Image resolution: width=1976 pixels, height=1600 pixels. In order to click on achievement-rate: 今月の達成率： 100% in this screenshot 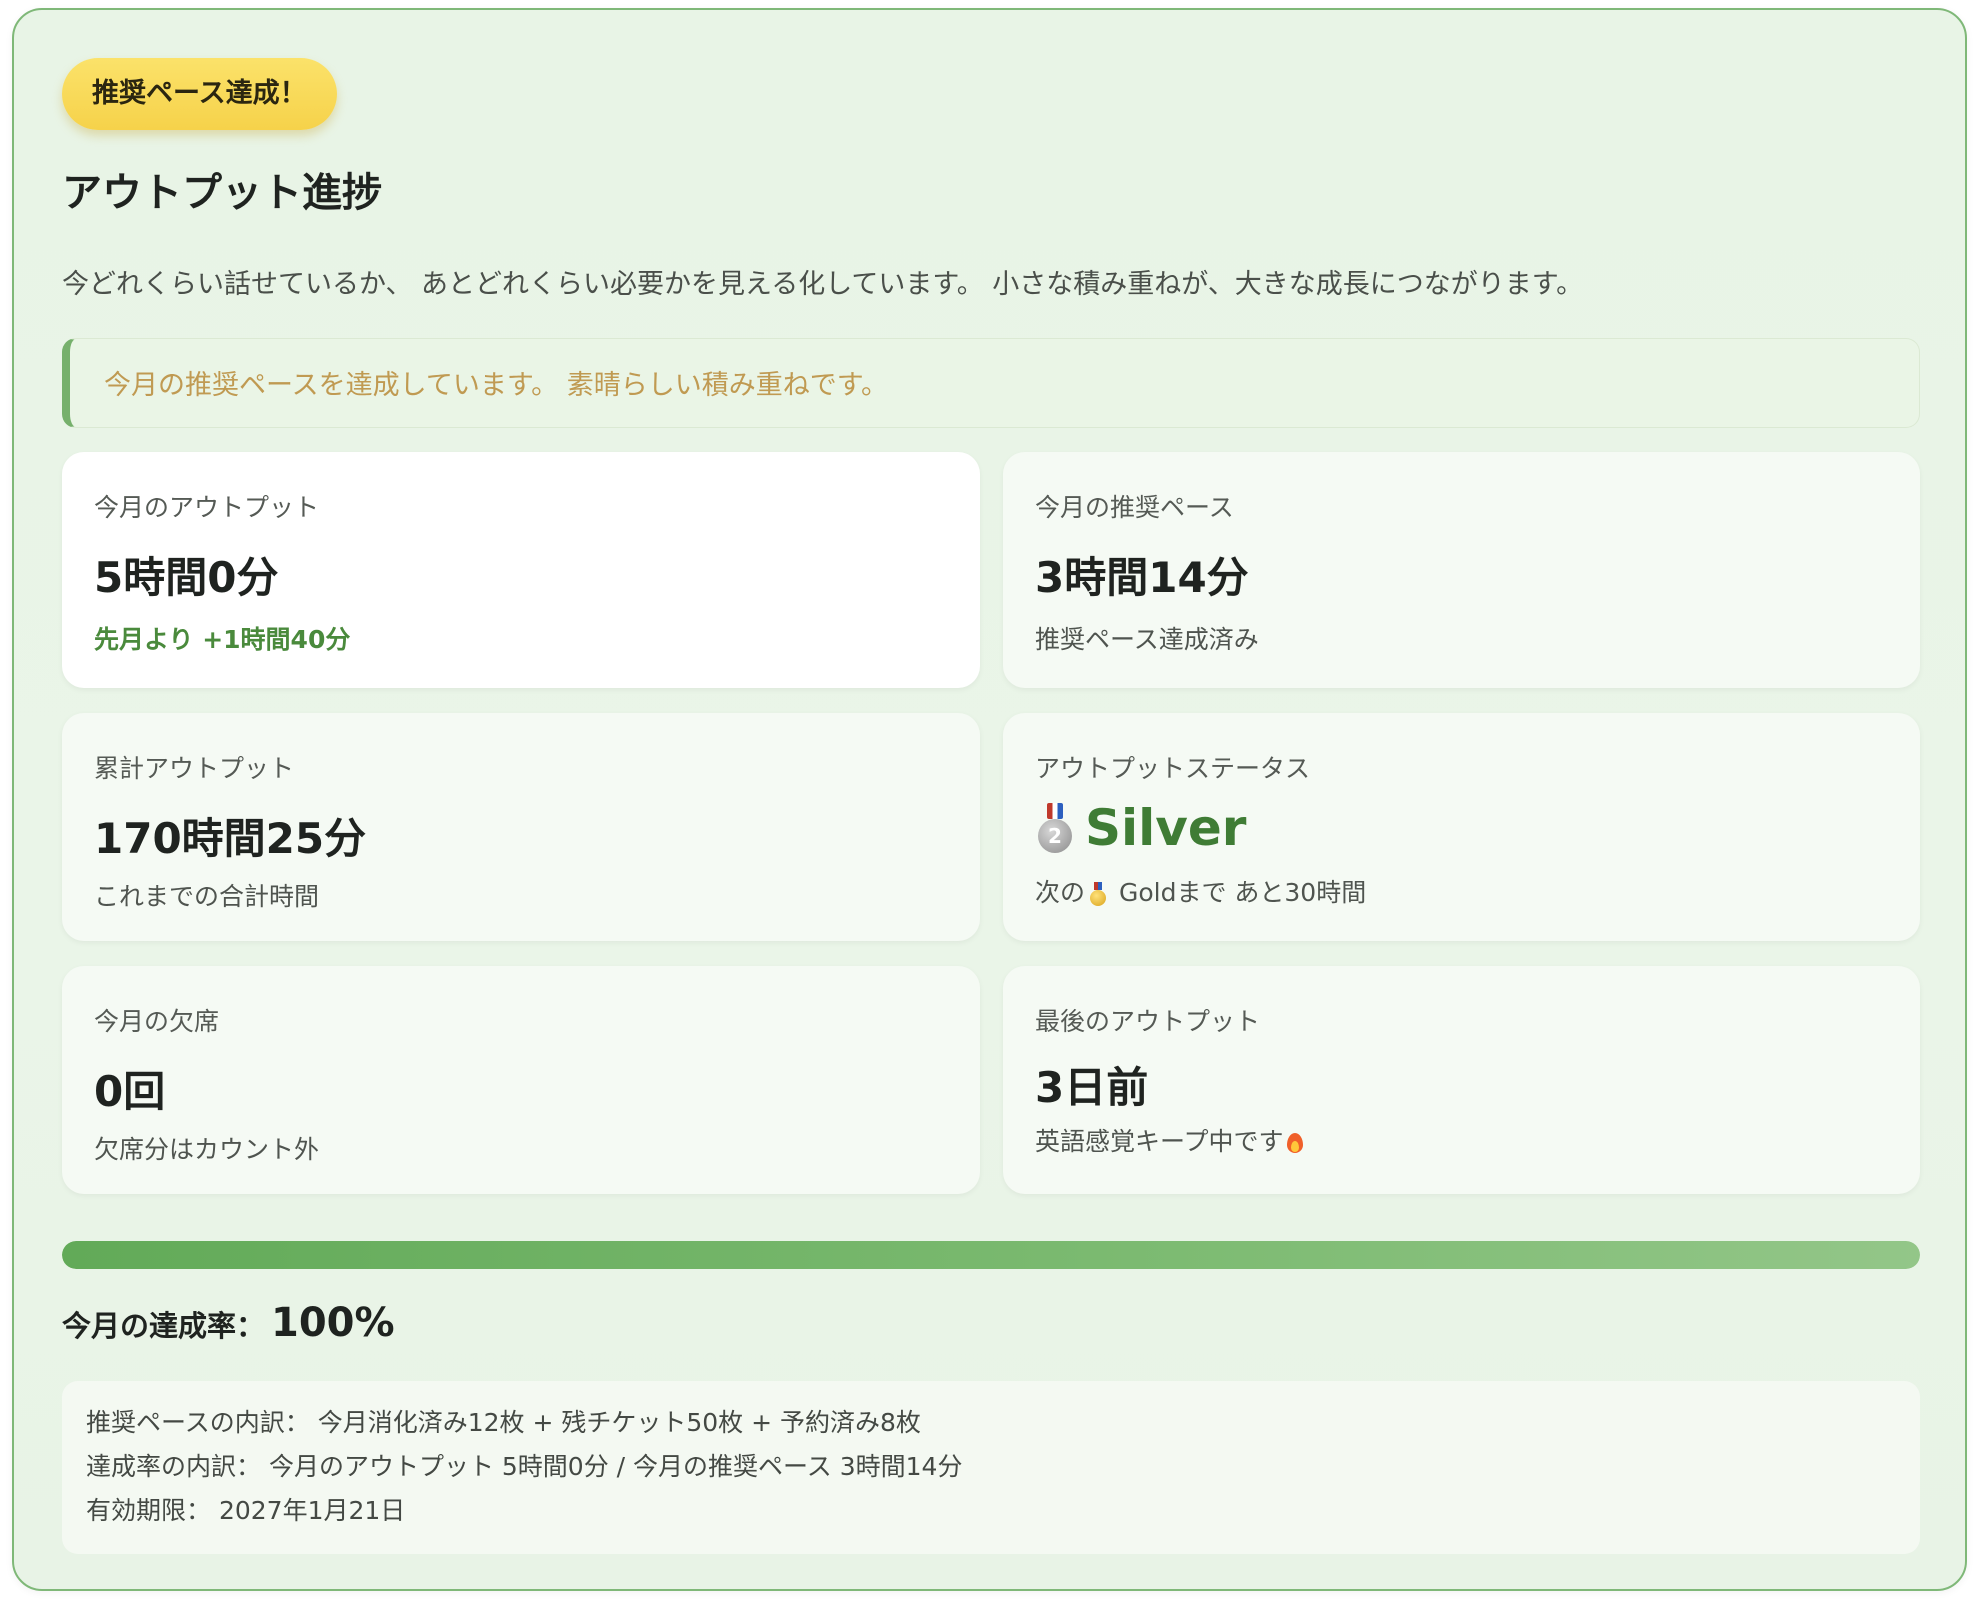, I will do `click(228, 1323)`.